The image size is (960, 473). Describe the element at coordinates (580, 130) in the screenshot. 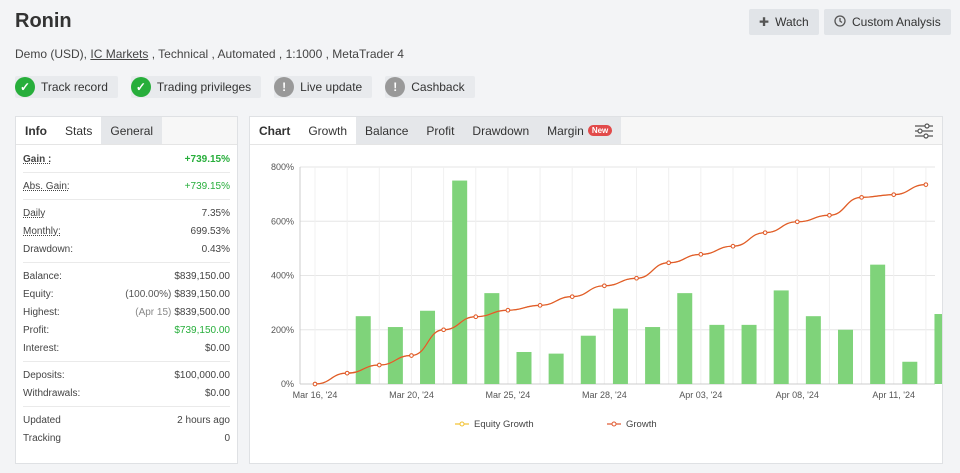

I see `tab-margin: Margin New` at that location.